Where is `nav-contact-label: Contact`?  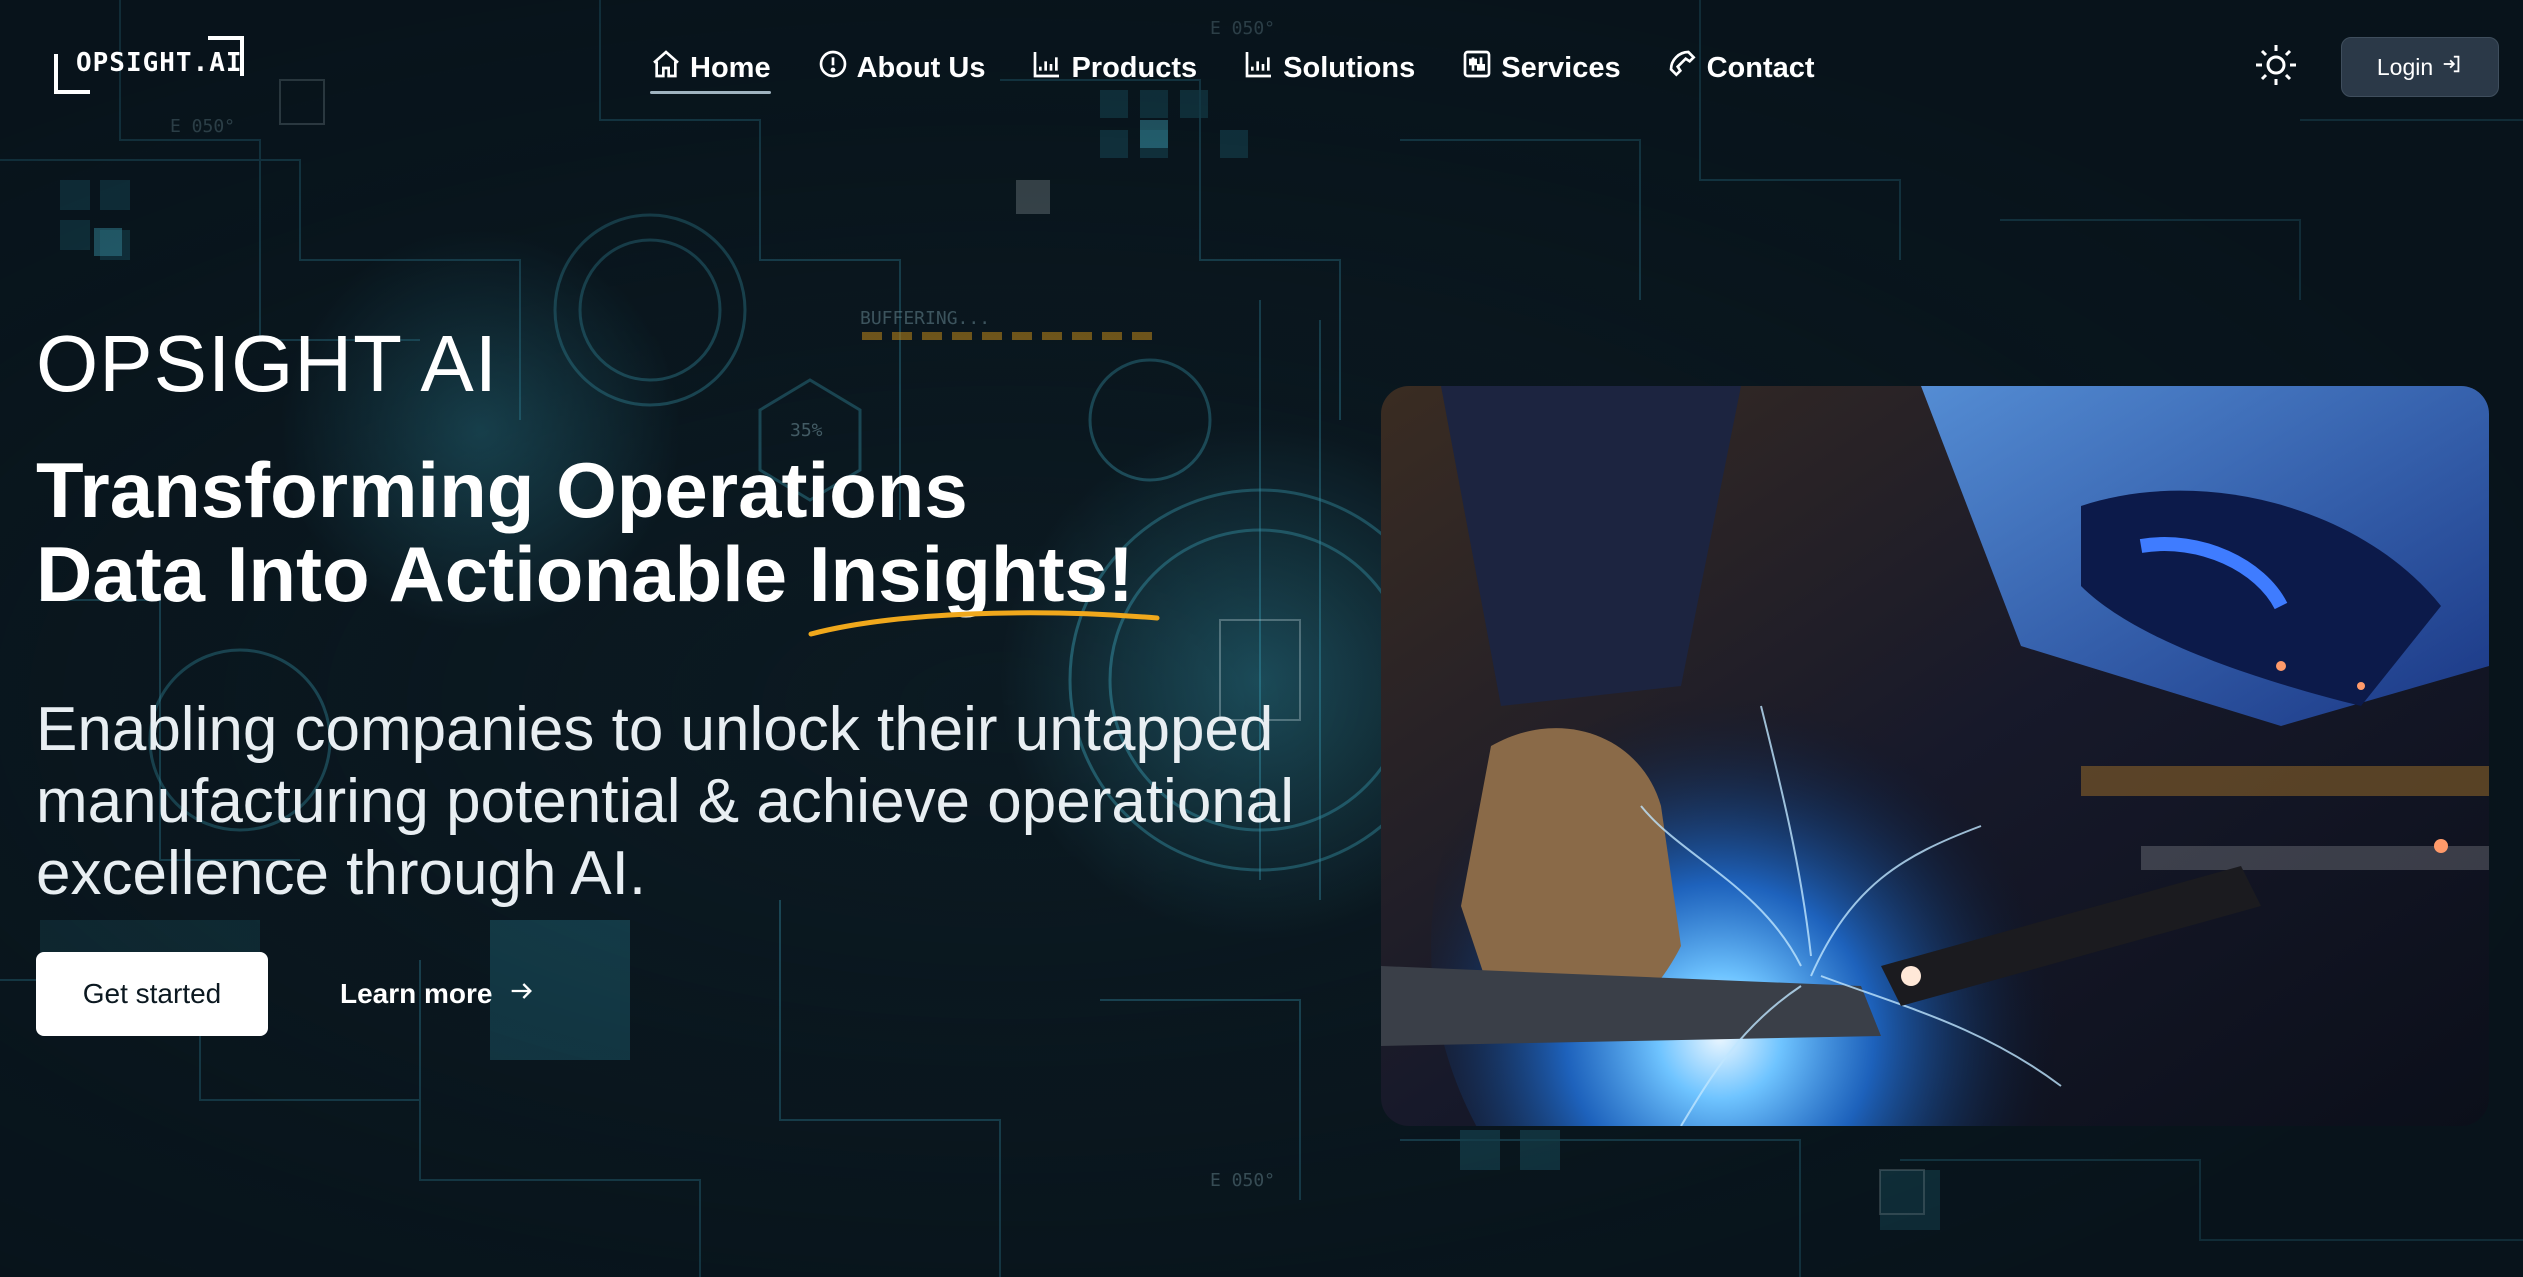
nav-contact-label: Contact is located at coordinates (1760, 67).